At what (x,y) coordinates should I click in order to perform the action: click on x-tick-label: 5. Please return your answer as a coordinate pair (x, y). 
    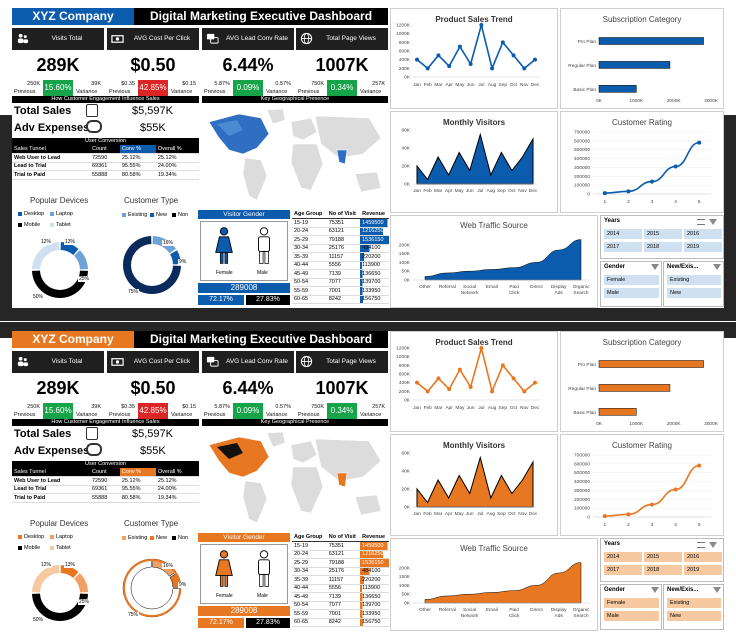
    Looking at the image, I should click on (699, 525).